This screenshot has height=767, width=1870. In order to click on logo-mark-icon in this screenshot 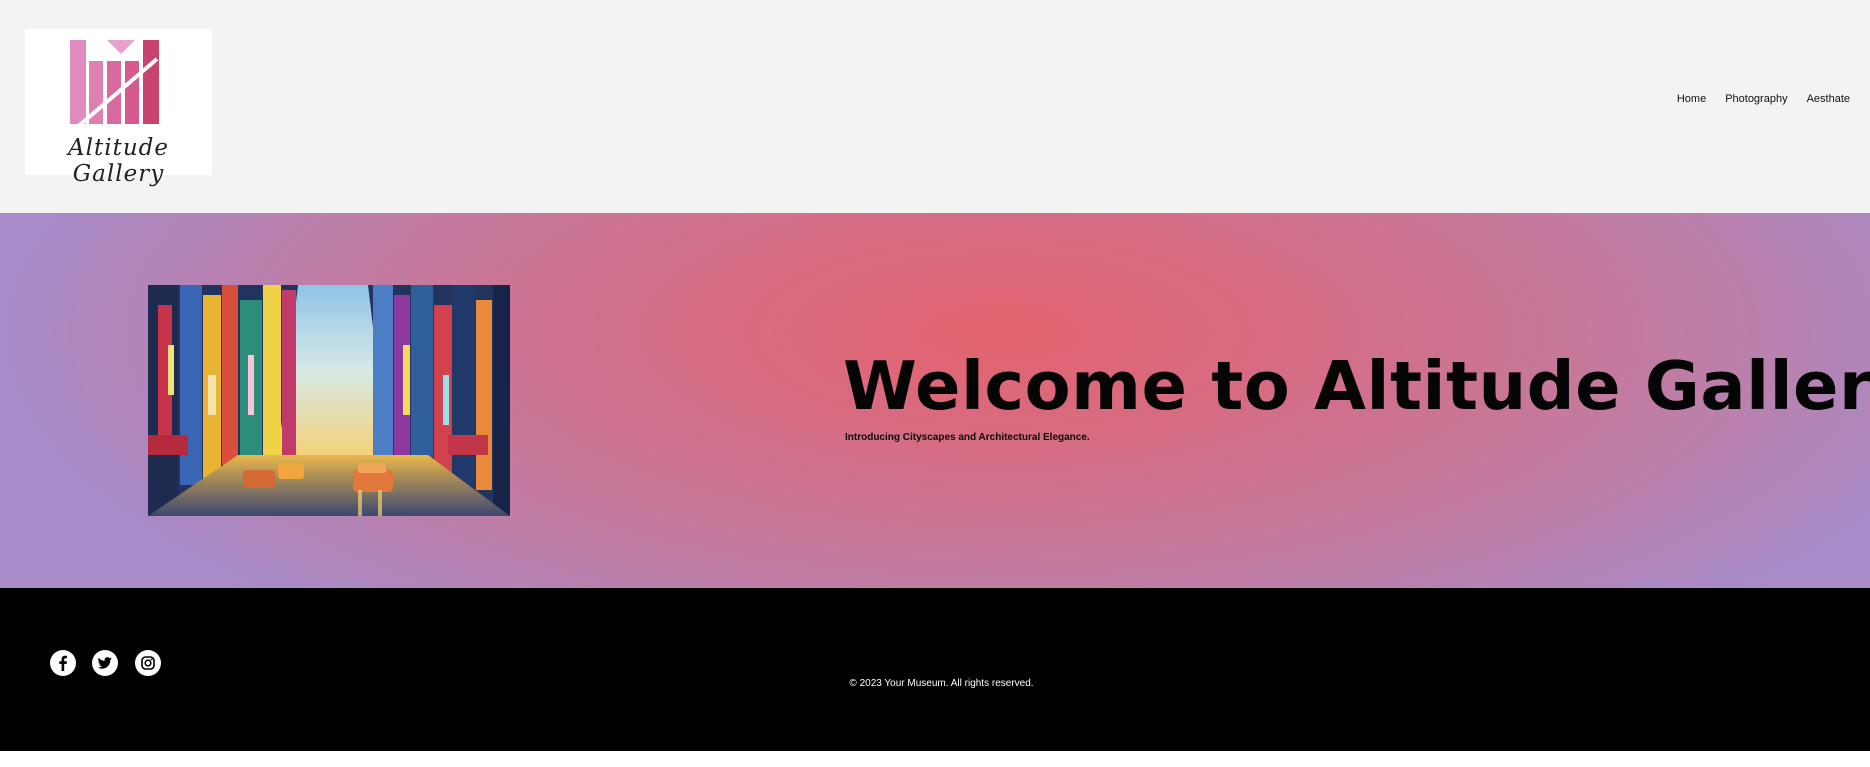, I will do `click(114, 85)`.